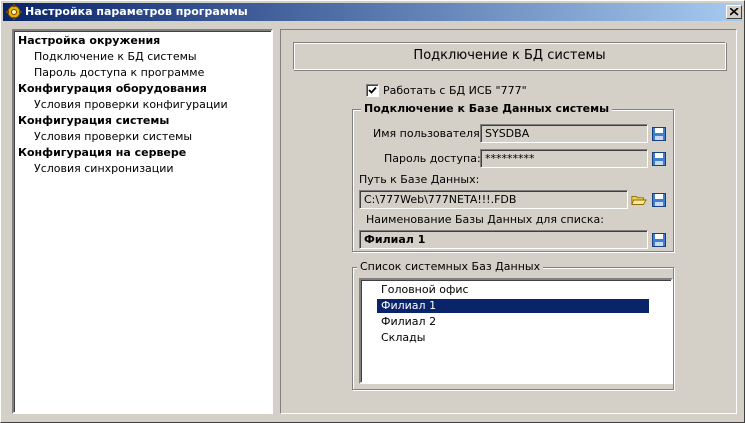  What do you see at coordinates (485, 219) in the screenshot?
I see `db-name-label: Наименование Базы Данных для списка:` at bounding box center [485, 219].